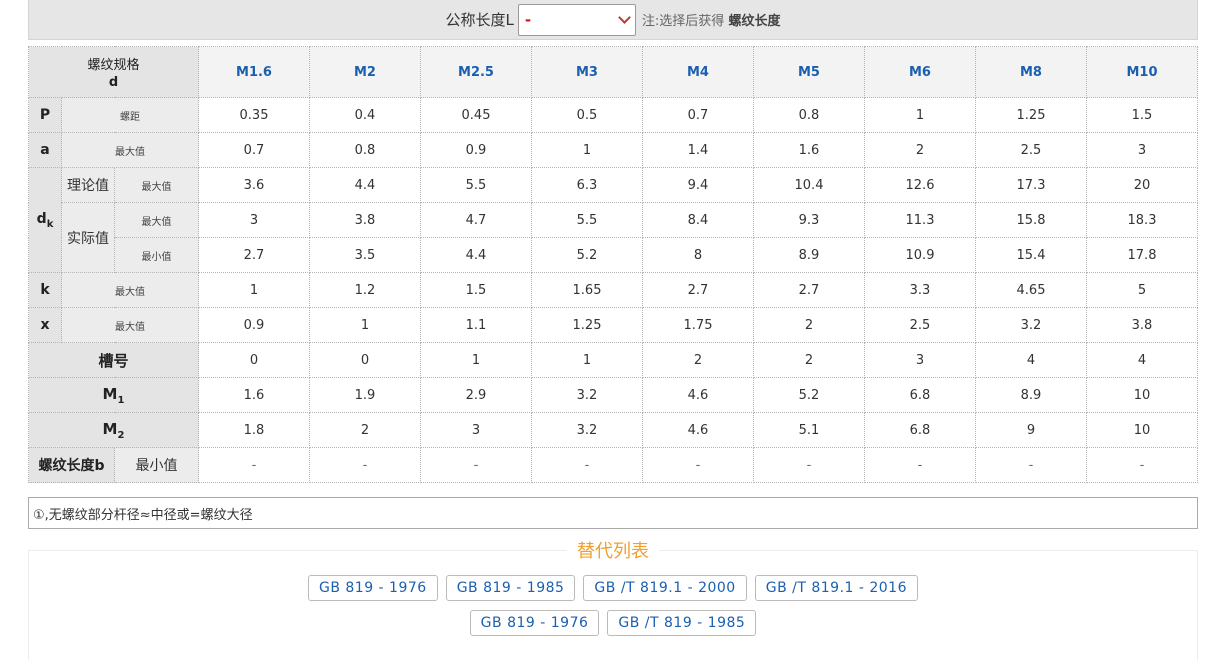 Image resolution: width=1208 pixels, height=660 pixels. I want to click on a-label: 最大值, so click(130, 150).